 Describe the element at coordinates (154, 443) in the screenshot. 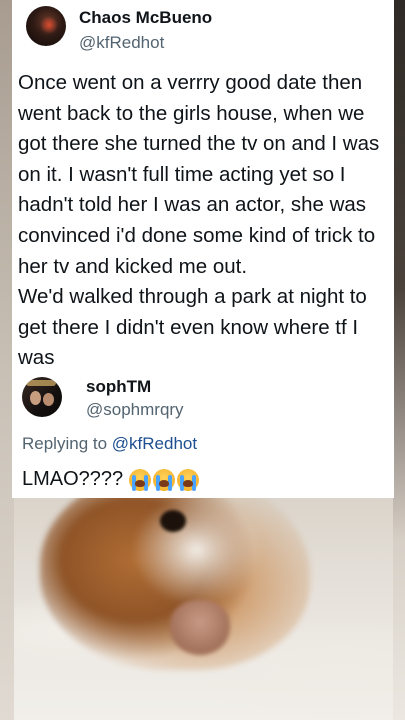

I see `replying-to-mention-link: @kfRedhot` at that location.